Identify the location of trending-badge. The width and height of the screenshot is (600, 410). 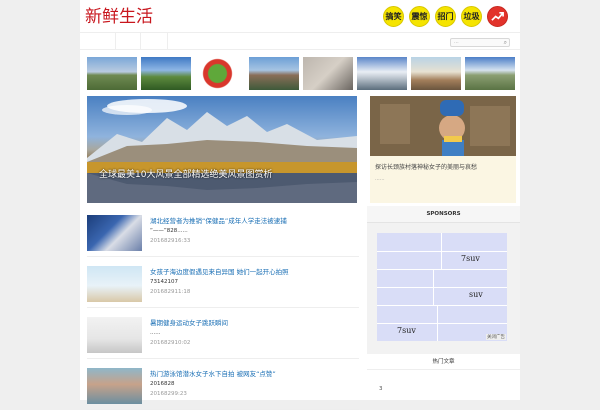
(497, 16).